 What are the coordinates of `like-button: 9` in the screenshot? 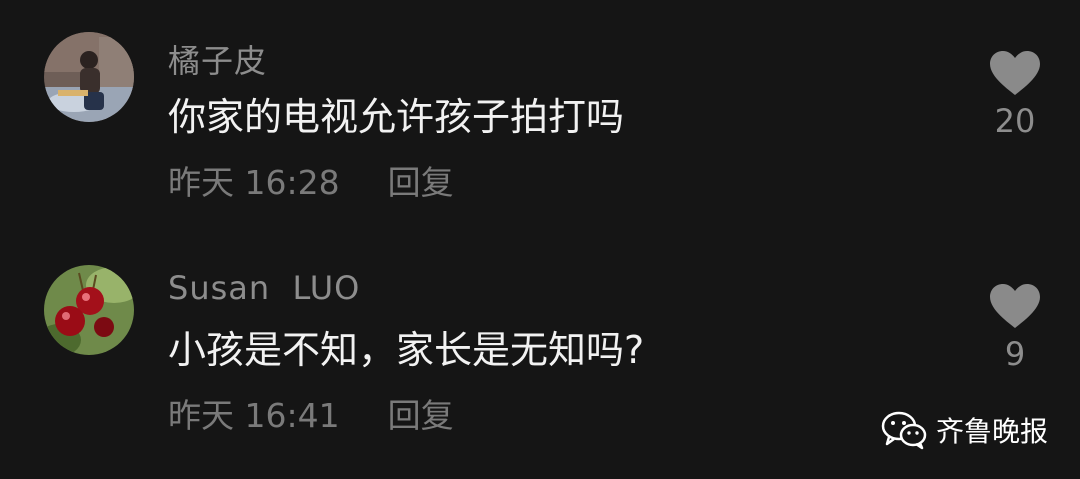 It's located at (1015, 328).